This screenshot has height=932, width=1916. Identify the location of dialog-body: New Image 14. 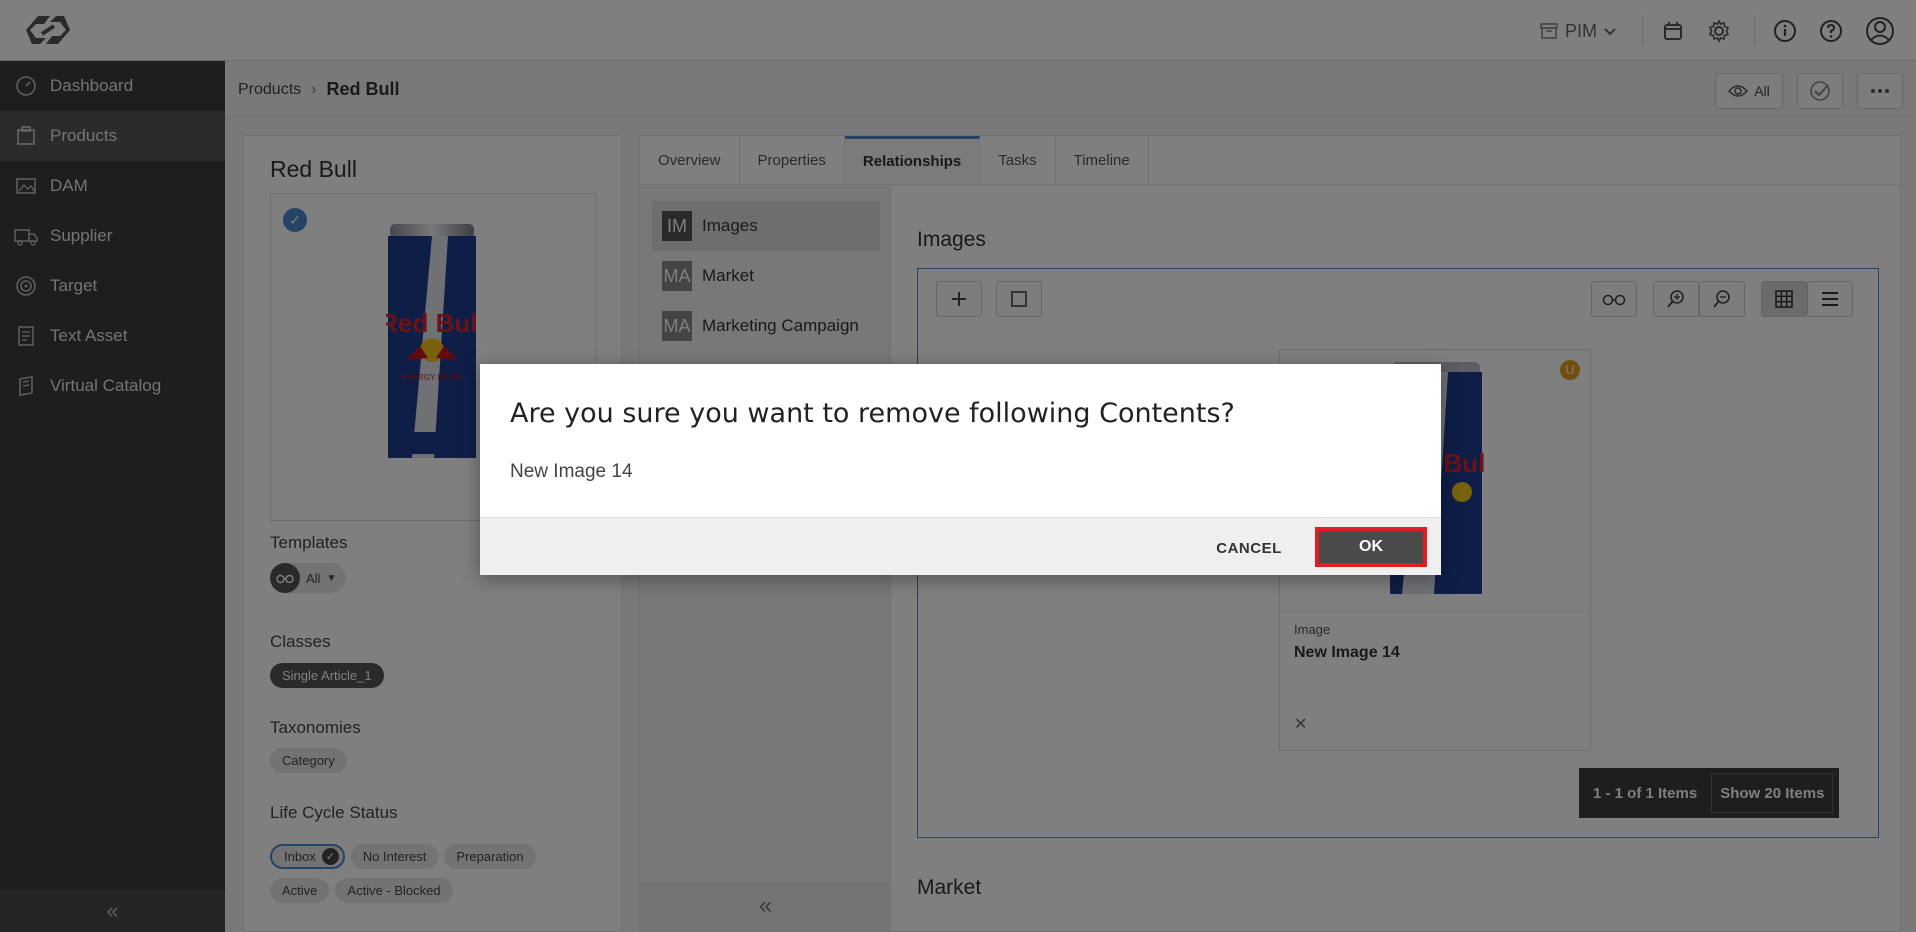
(571, 471).